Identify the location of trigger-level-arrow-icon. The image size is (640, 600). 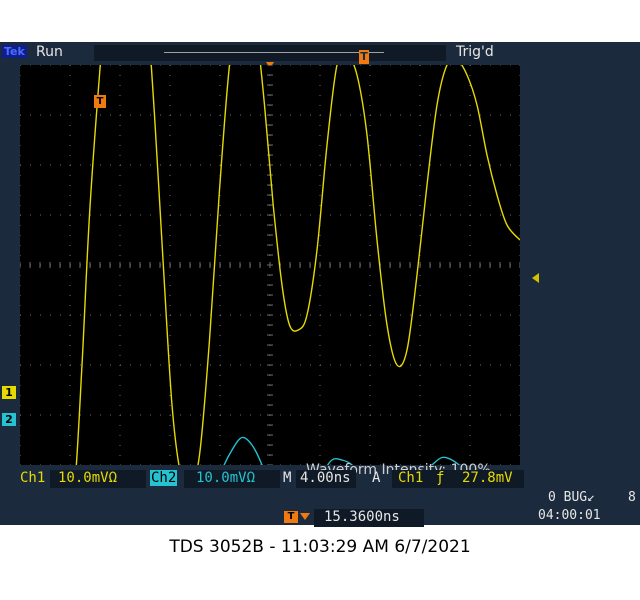
(535, 278).